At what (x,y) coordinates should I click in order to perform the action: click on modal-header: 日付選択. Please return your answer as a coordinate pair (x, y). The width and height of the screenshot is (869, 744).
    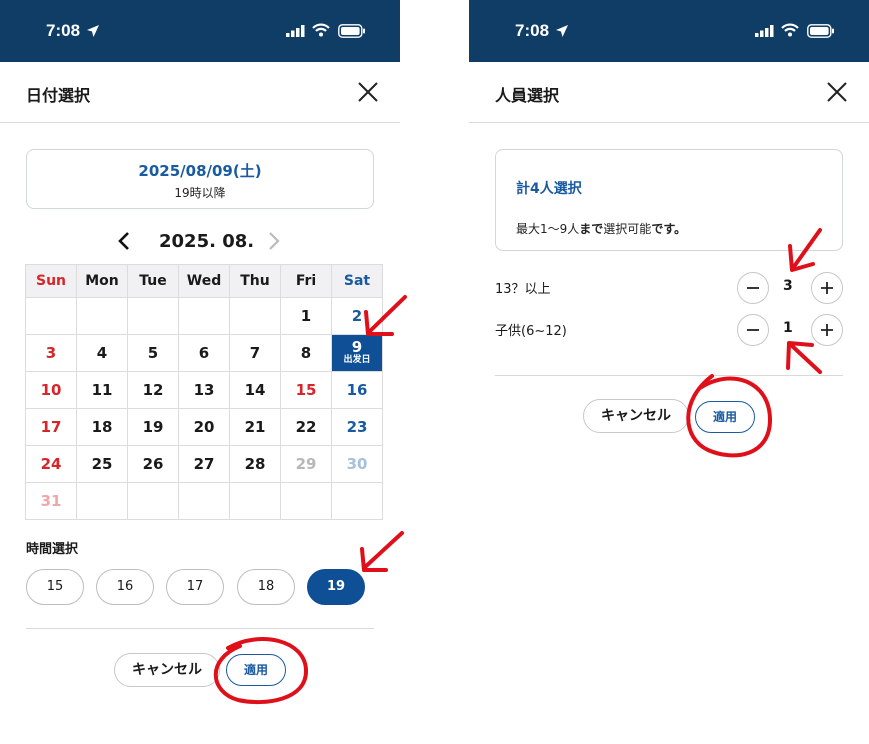
    Looking at the image, I should click on (200, 92).